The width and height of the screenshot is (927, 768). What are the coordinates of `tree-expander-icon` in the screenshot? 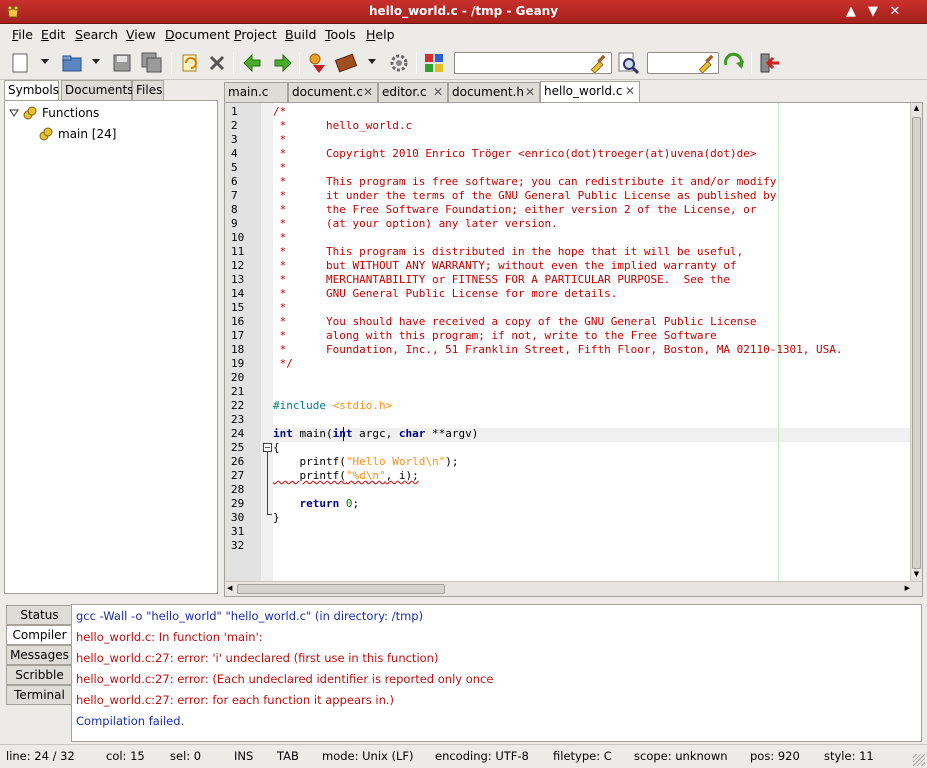 It's located at (14, 114).